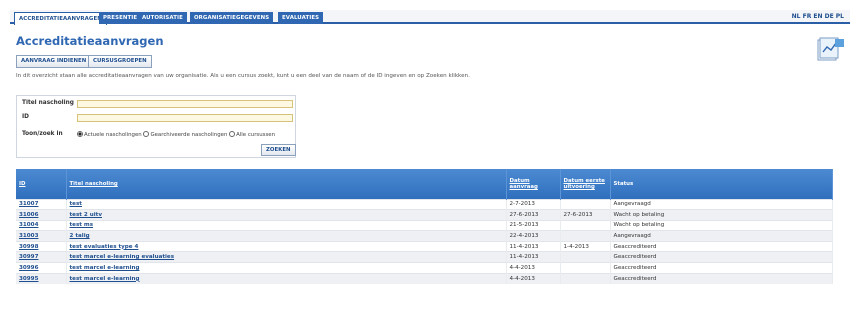 The height and width of the screenshot is (310, 859). What do you see at coordinates (232, 18) in the screenshot?
I see `tab-organisatiegegevens: Organisatiegegevens` at bounding box center [232, 18].